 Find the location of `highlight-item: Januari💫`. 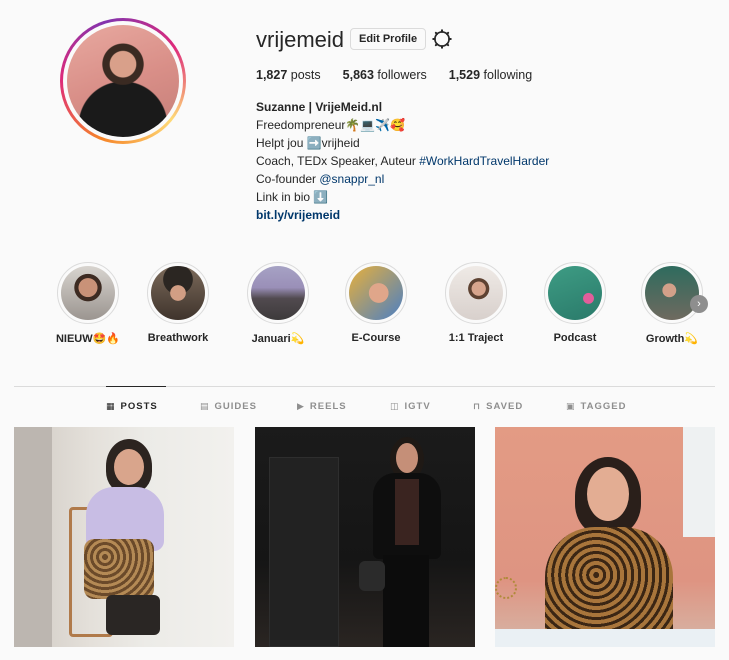

highlight-item: Januari💫 is located at coordinates (278, 303).